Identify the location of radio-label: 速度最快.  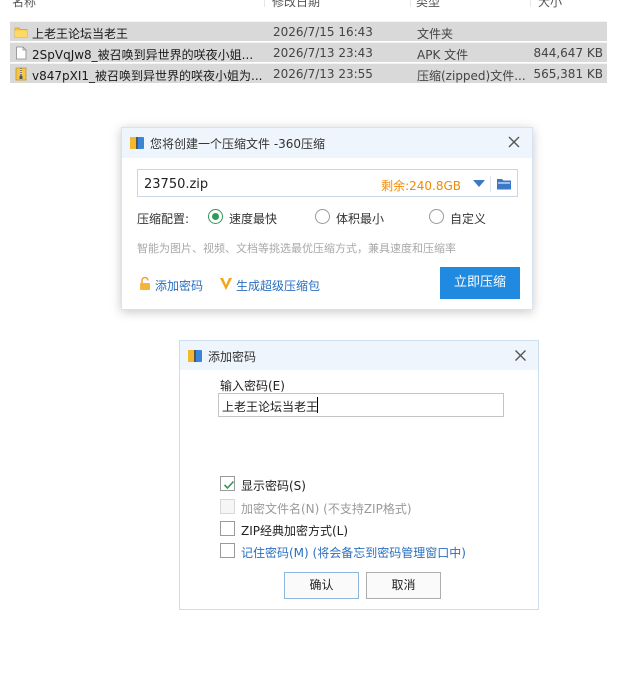
(253, 219).